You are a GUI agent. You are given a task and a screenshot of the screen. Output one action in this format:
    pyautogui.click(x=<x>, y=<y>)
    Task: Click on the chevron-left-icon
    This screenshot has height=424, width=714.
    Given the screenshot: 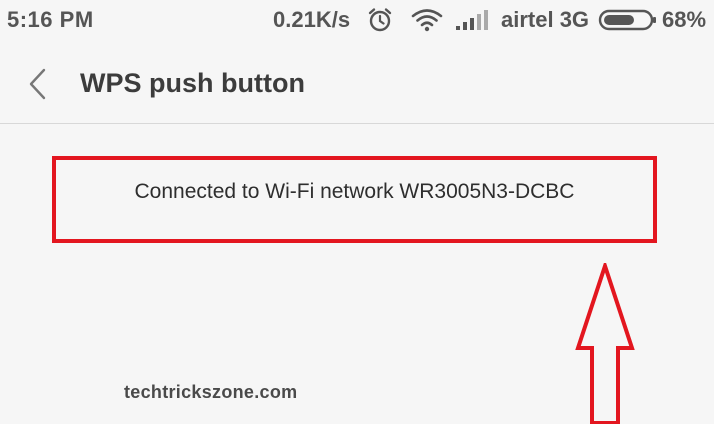 What is the action you would take?
    pyautogui.click(x=37, y=84)
    